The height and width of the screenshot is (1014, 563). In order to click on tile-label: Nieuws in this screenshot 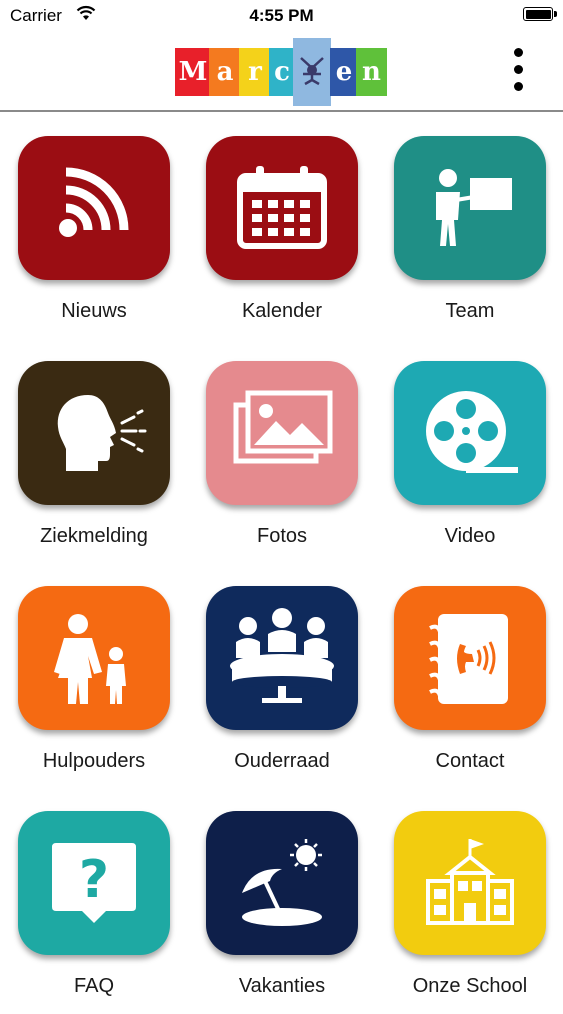, I will do `click(94, 311)`.